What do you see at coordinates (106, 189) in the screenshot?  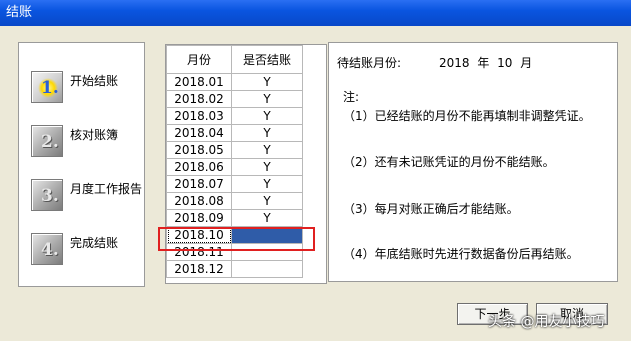 I see `step-label: 月度工作报告` at bounding box center [106, 189].